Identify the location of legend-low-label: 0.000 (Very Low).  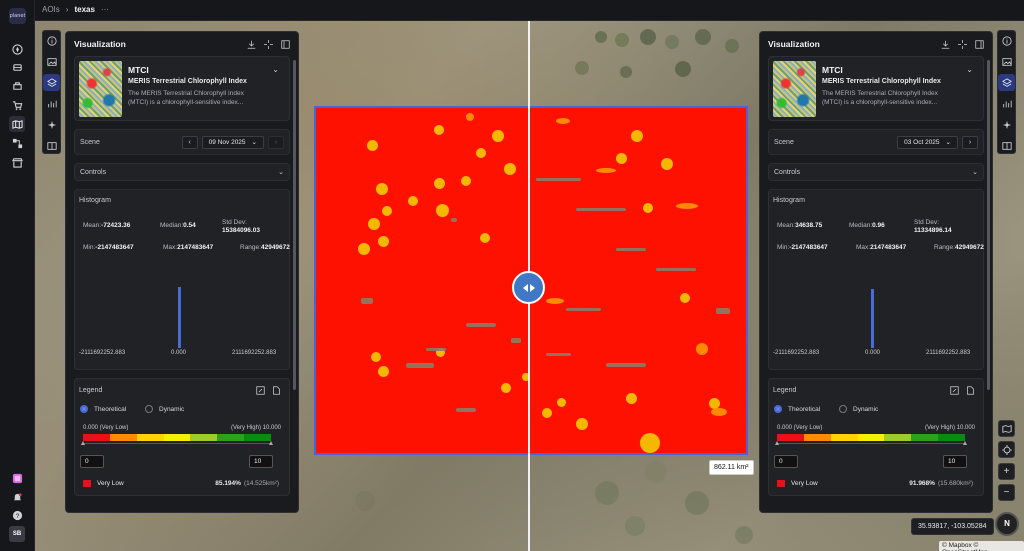
(800, 428).